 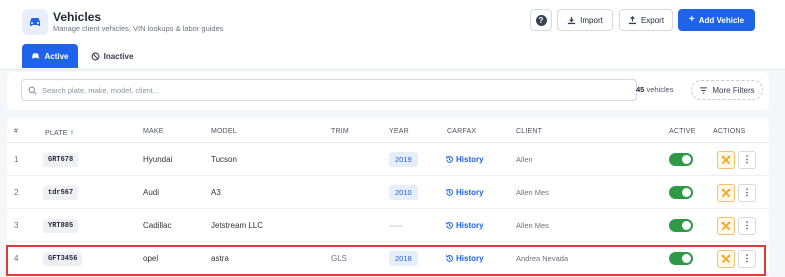 I want to click on plate-badge: GRT678, so click(x=61, y=159).